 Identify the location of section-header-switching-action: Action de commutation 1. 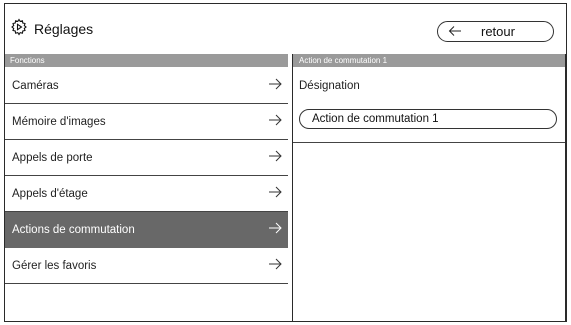
(429, 60).